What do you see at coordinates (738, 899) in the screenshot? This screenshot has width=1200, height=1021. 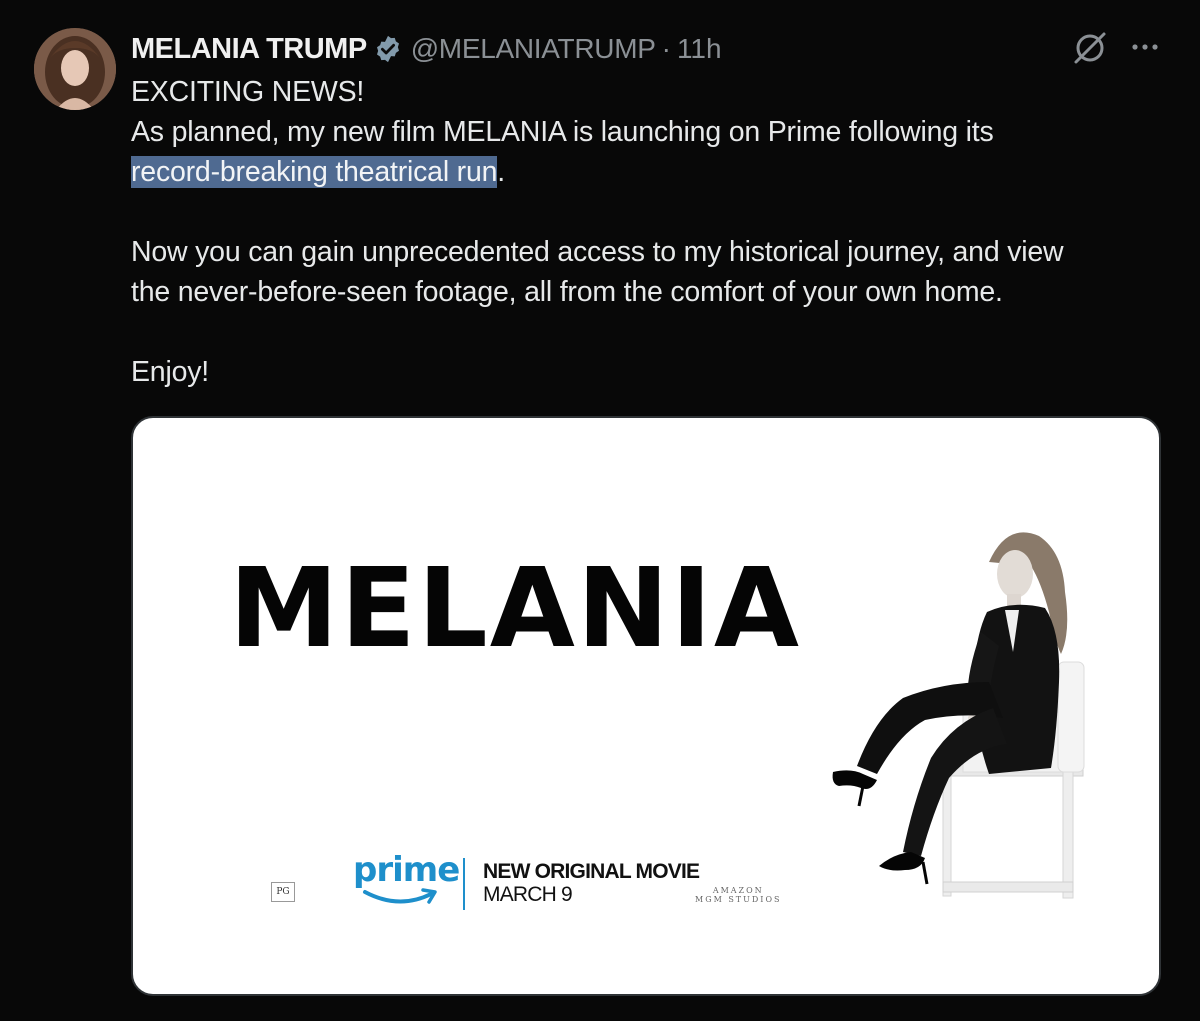 I see `studio-line: MGM STUDIOS` at bounding box center [738, 899].